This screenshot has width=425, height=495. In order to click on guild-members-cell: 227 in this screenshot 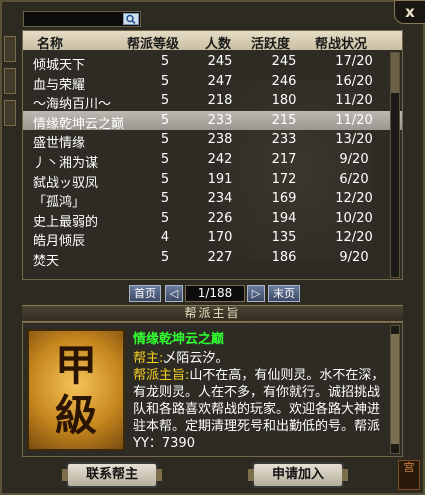, I will do `click(220, 257)`.